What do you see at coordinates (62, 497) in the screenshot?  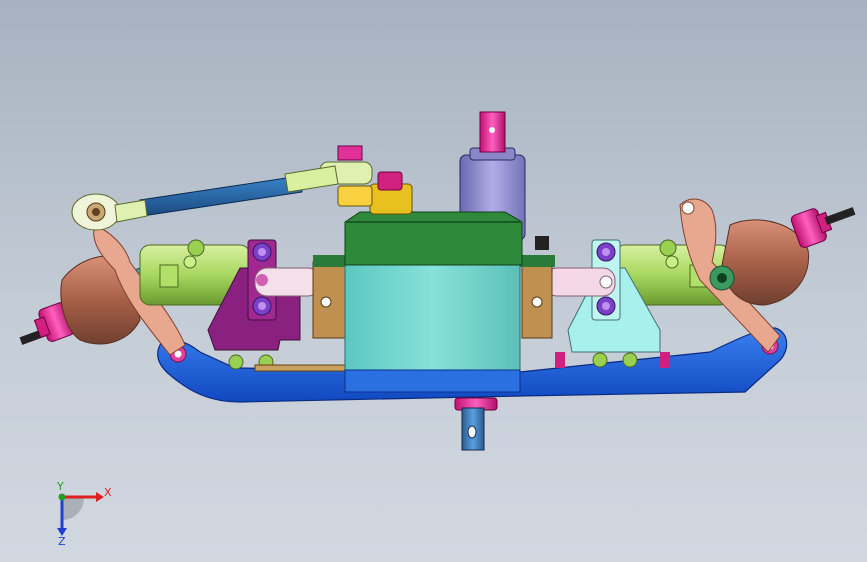 I see `triad-y-axis` at bounding box center [62, 497].